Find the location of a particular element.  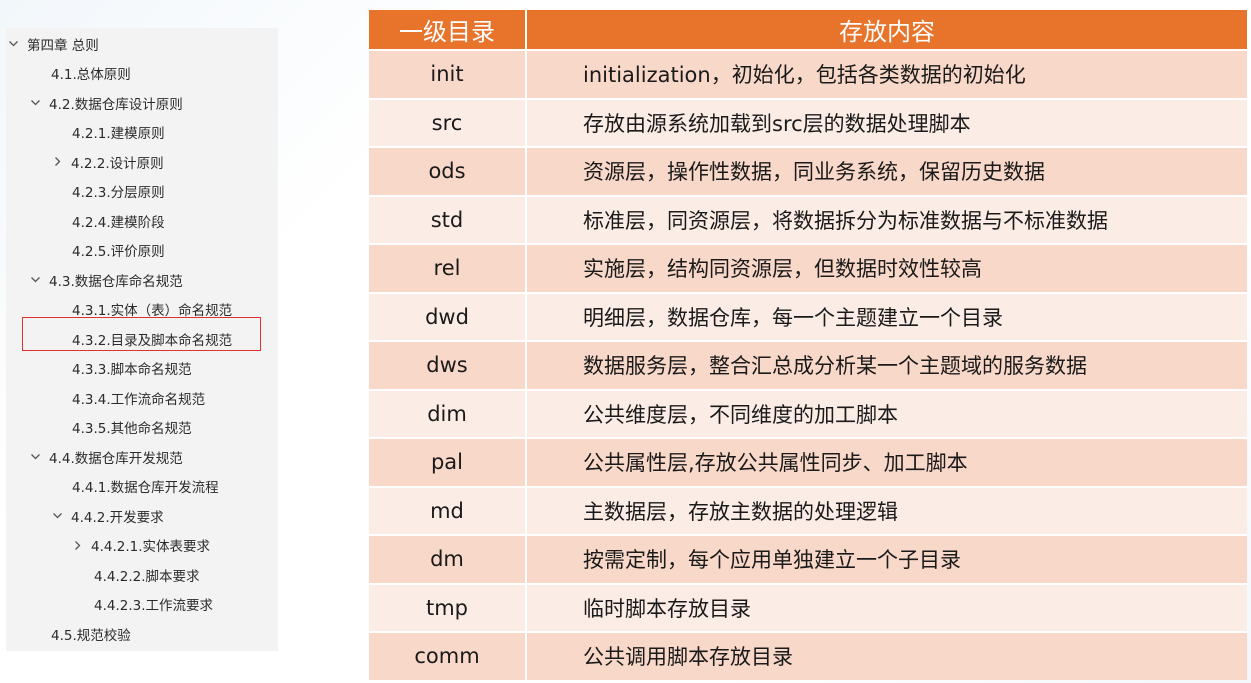

tree-item-label: 4.3.3.脚本命名规范 is located at coordinates (132, 370).